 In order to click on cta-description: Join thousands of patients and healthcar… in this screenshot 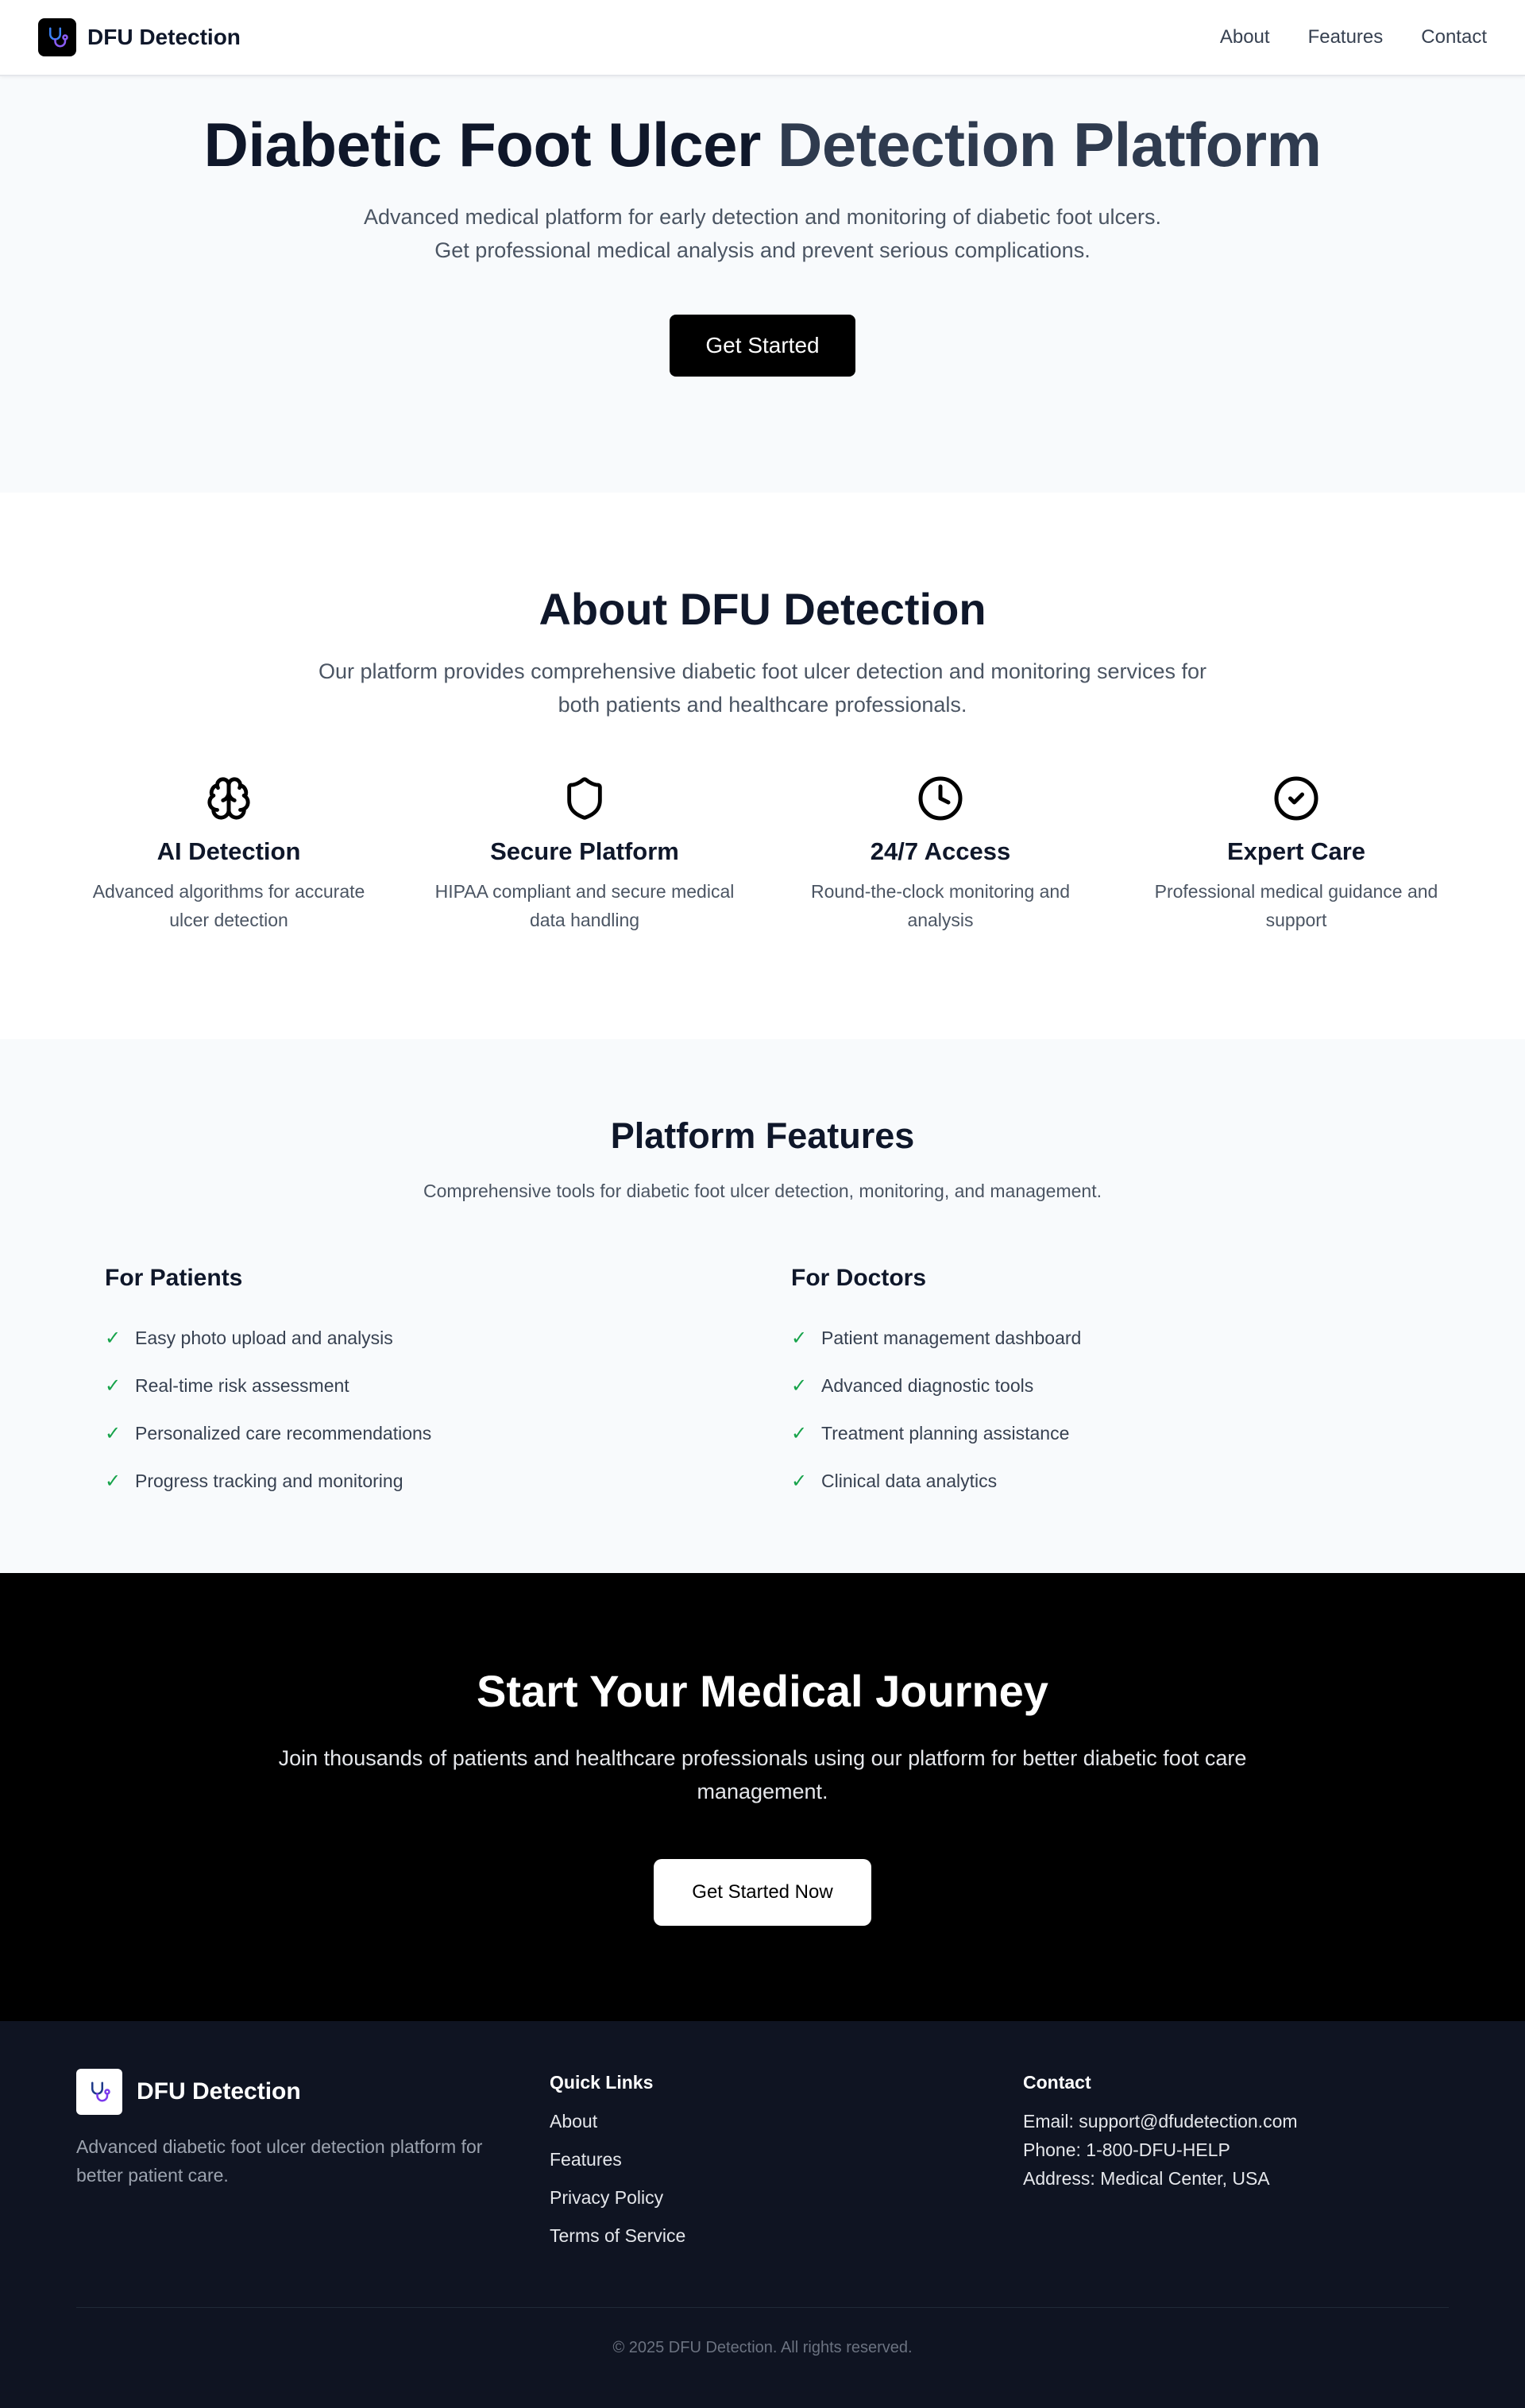, I will do `click(763, 1775)`.